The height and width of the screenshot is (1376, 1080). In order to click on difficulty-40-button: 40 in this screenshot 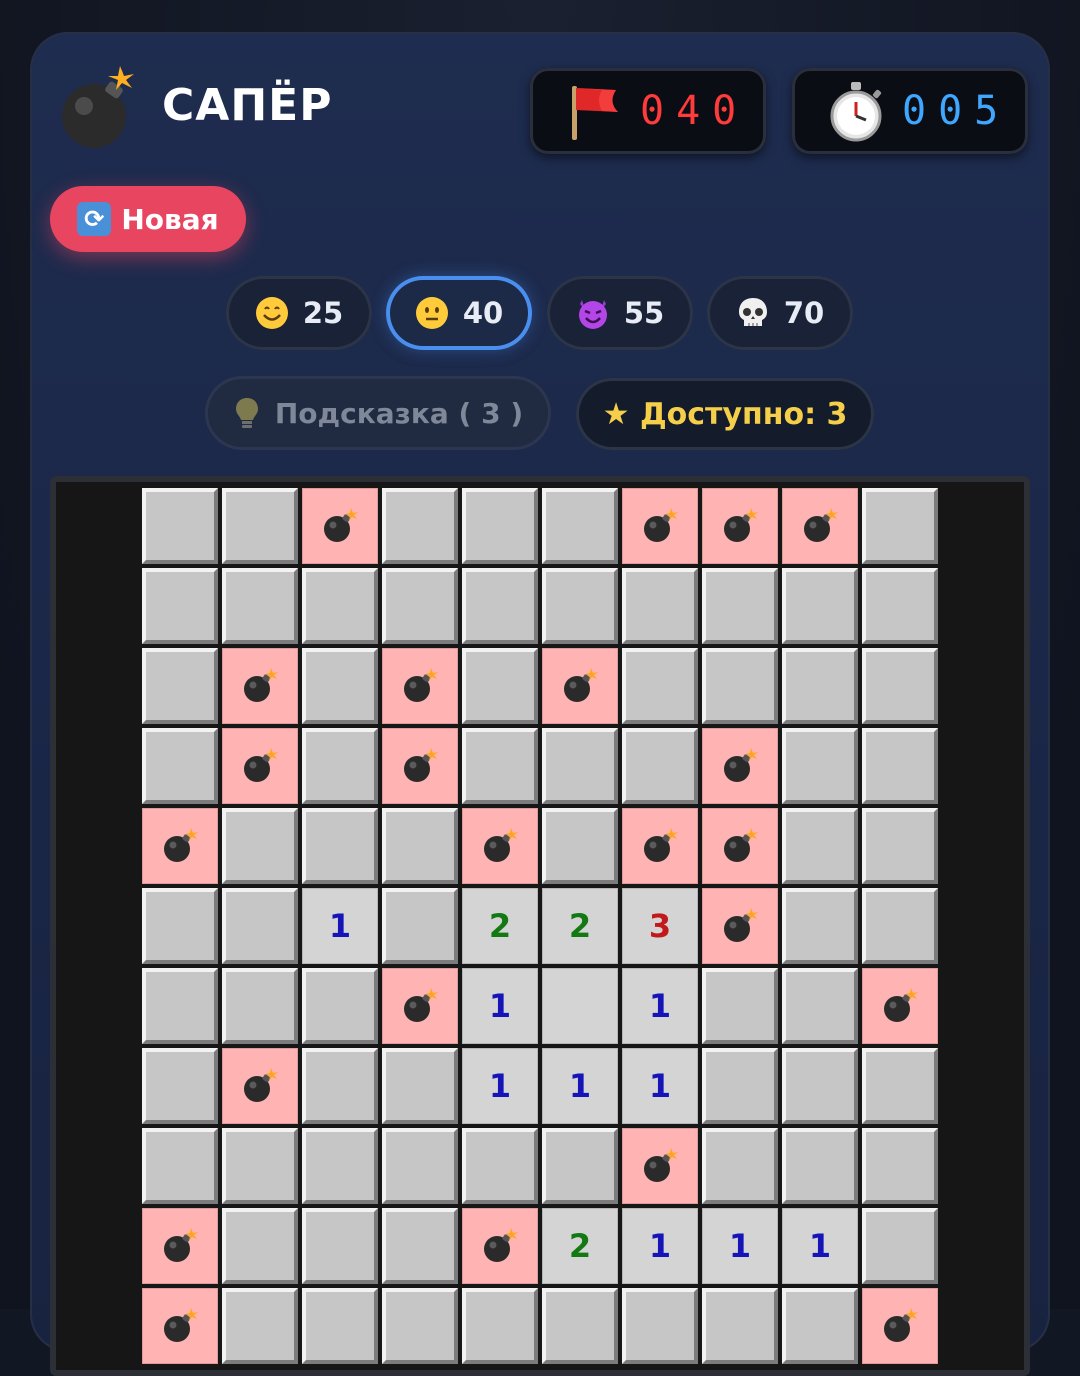, I will do `click(459, 313)`.